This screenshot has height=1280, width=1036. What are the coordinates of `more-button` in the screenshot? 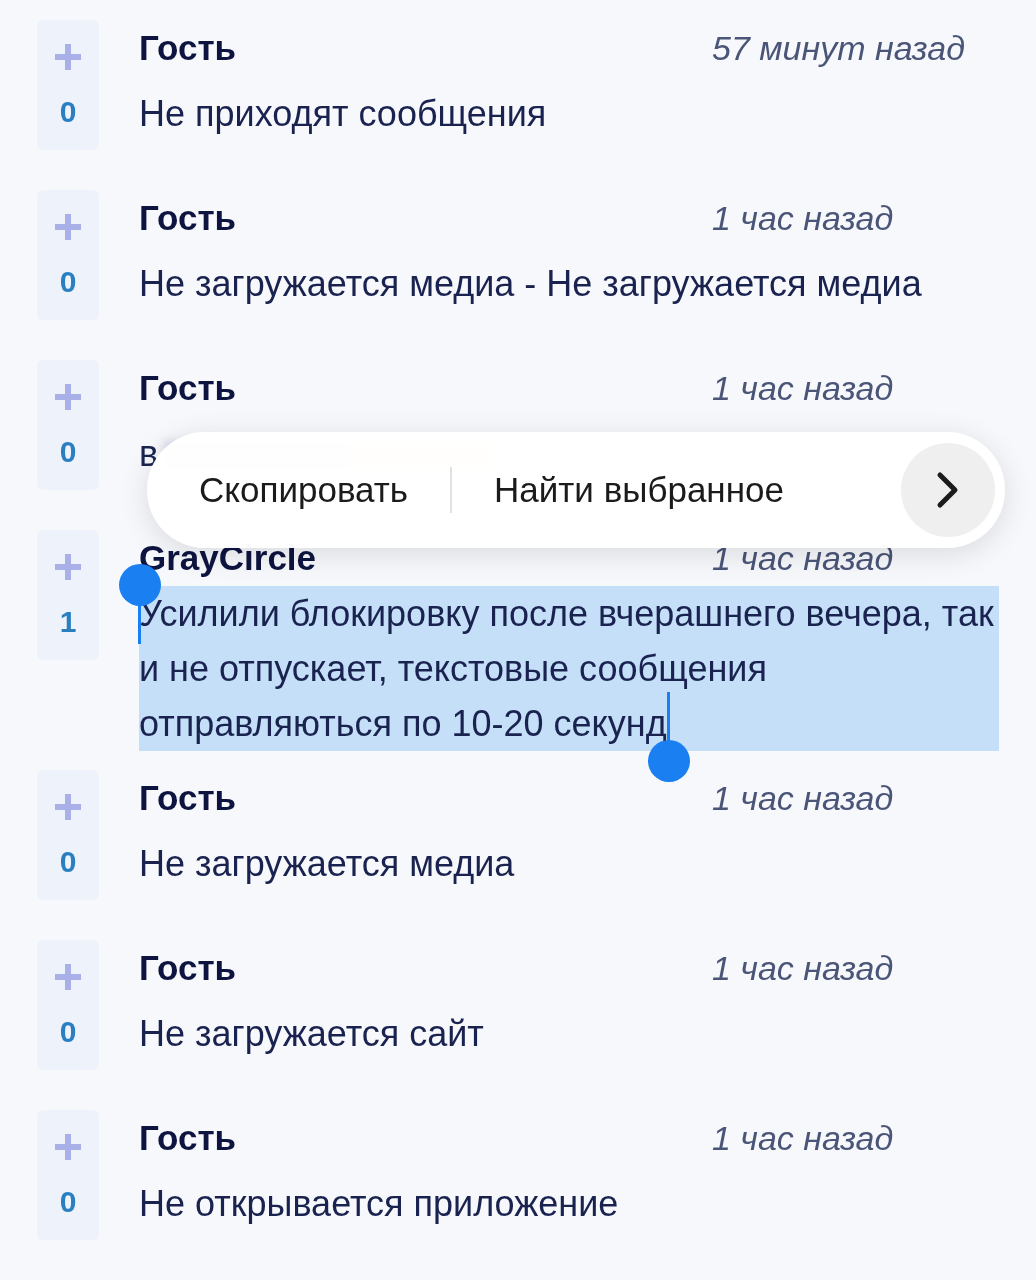 It's located at (948, 490).